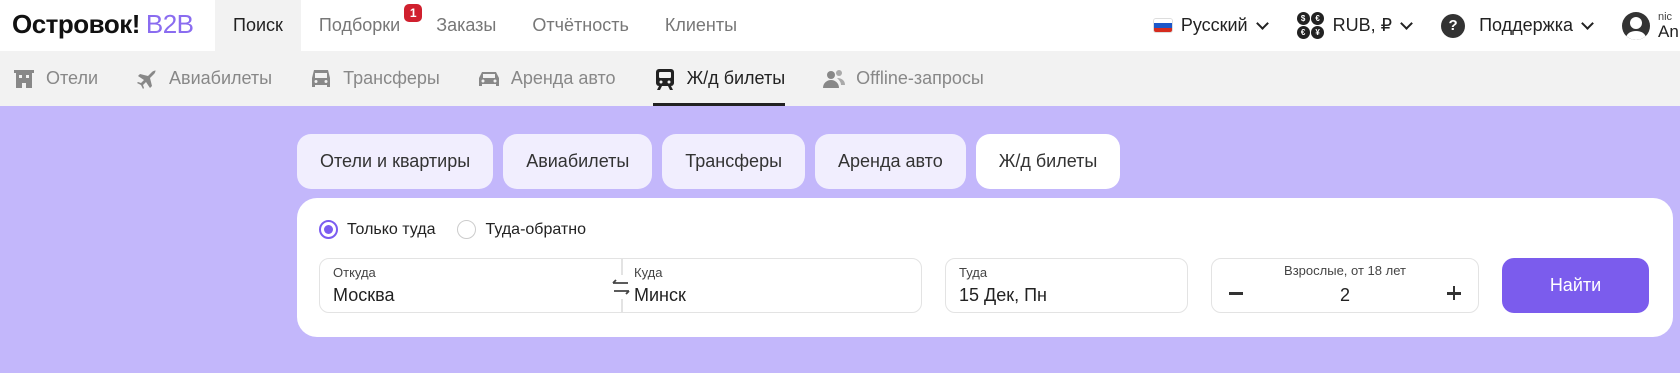 The image size is (1680, 373). I want to click on nav-reports: Отчётность, so click(580, 25).